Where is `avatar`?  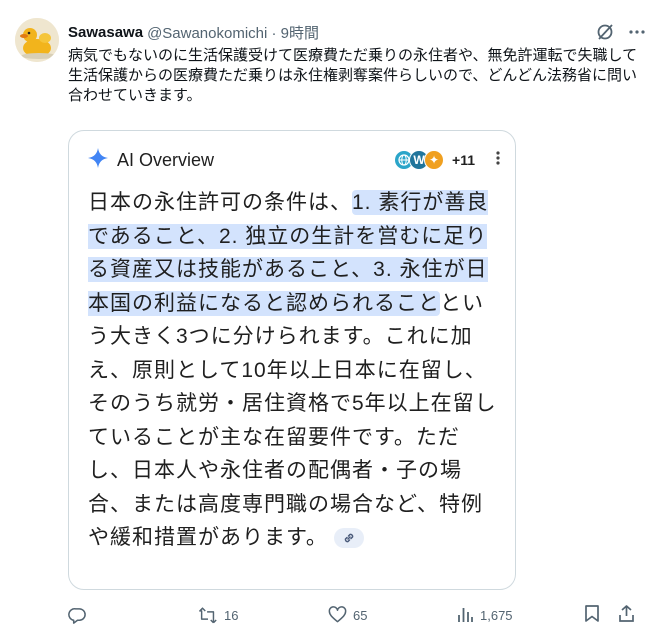
avatar is located at coordinates (37, 40).